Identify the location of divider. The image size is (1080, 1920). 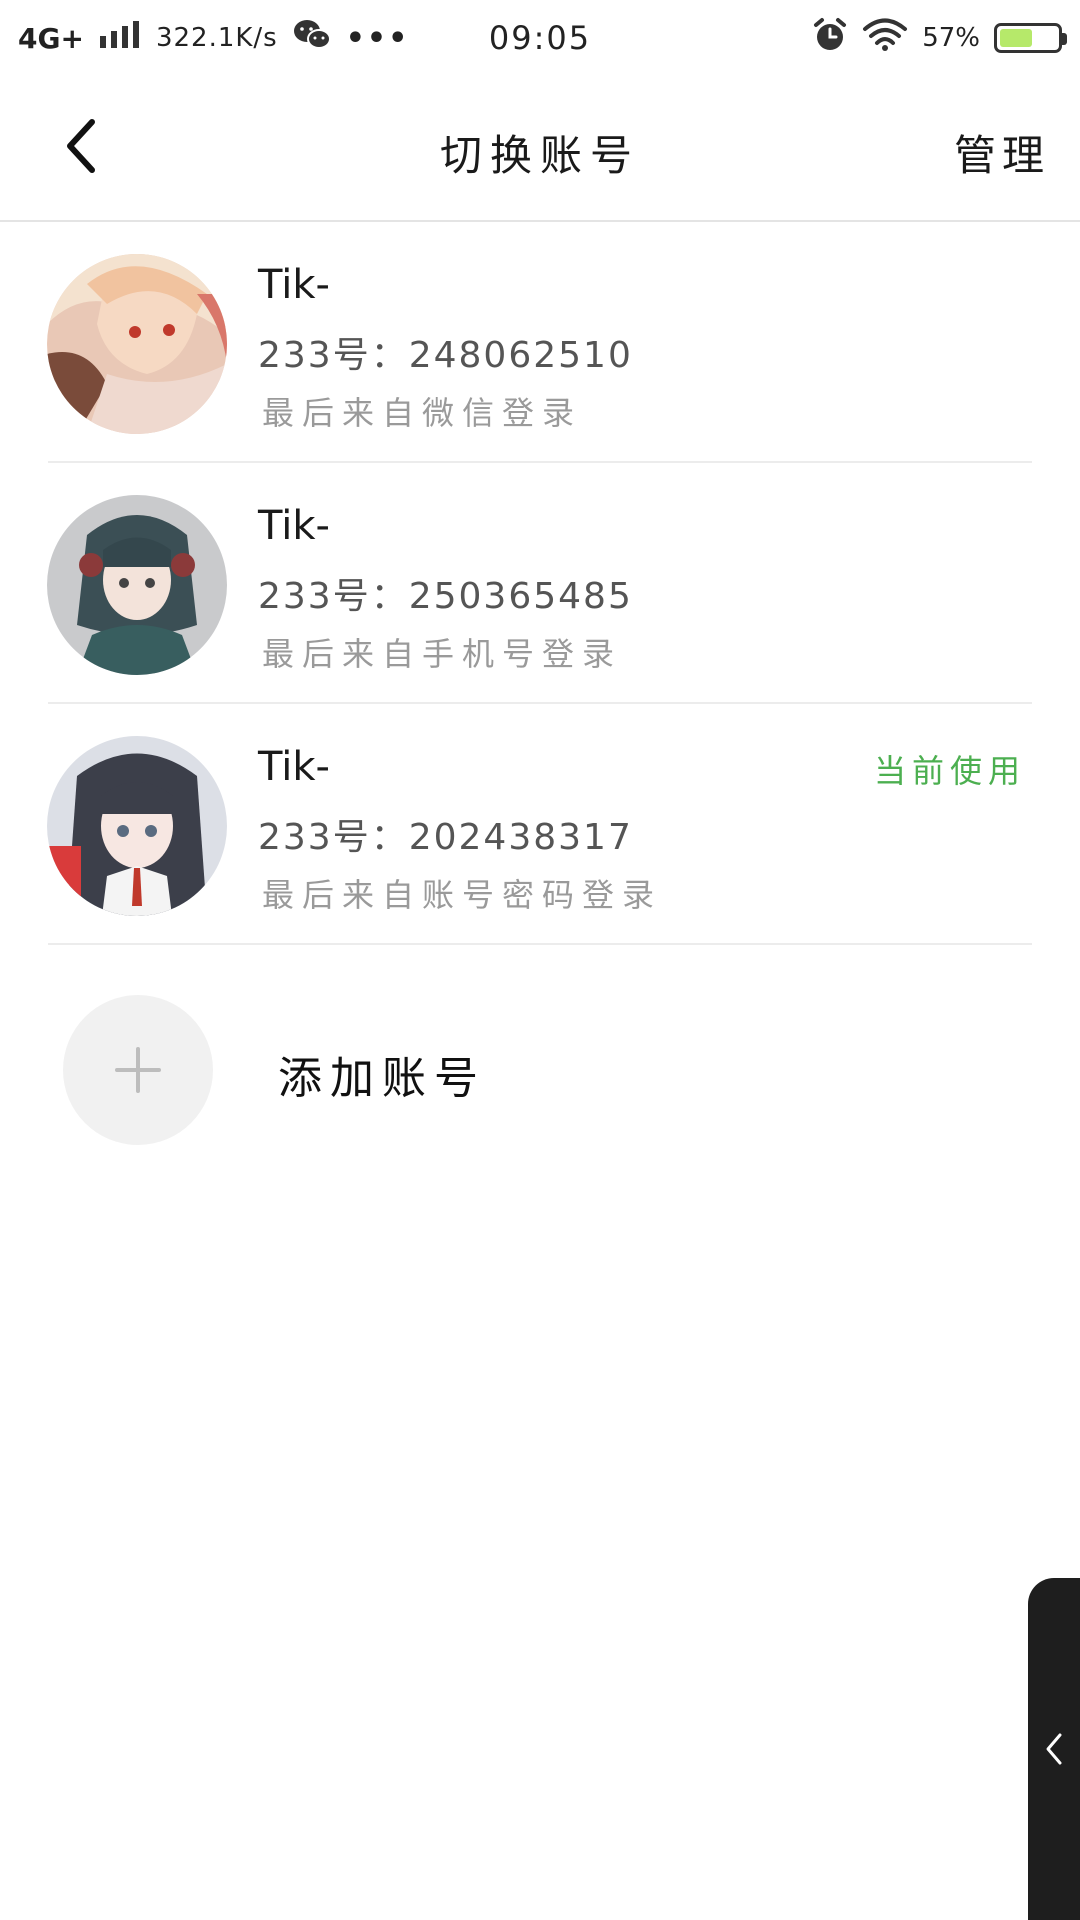
(540, 944).